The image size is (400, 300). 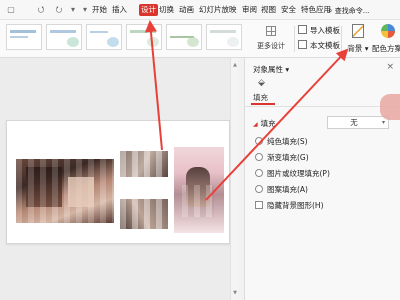 What do you see at coordinates (288, 10) in the screenshot?
I see `tab-security: 安全` at bounding box center [288, 10].